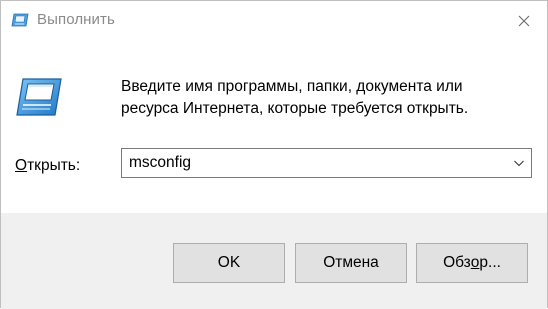 The height and width of the screenshot is (309, 548). Describe the element at coordinates (274, 21) in the screenshot. I see `title-bar: Выполнить` at that location.